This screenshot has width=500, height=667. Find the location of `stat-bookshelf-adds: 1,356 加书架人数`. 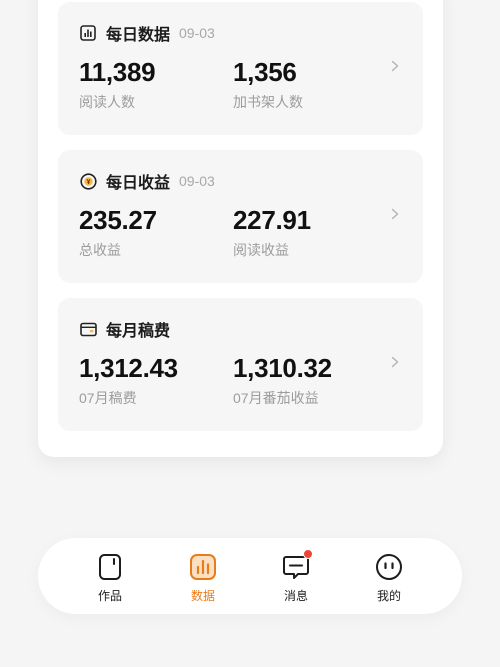

stat-bookshelf-adds: 1,356 加书架人数 is located at coordinates (268, 84).